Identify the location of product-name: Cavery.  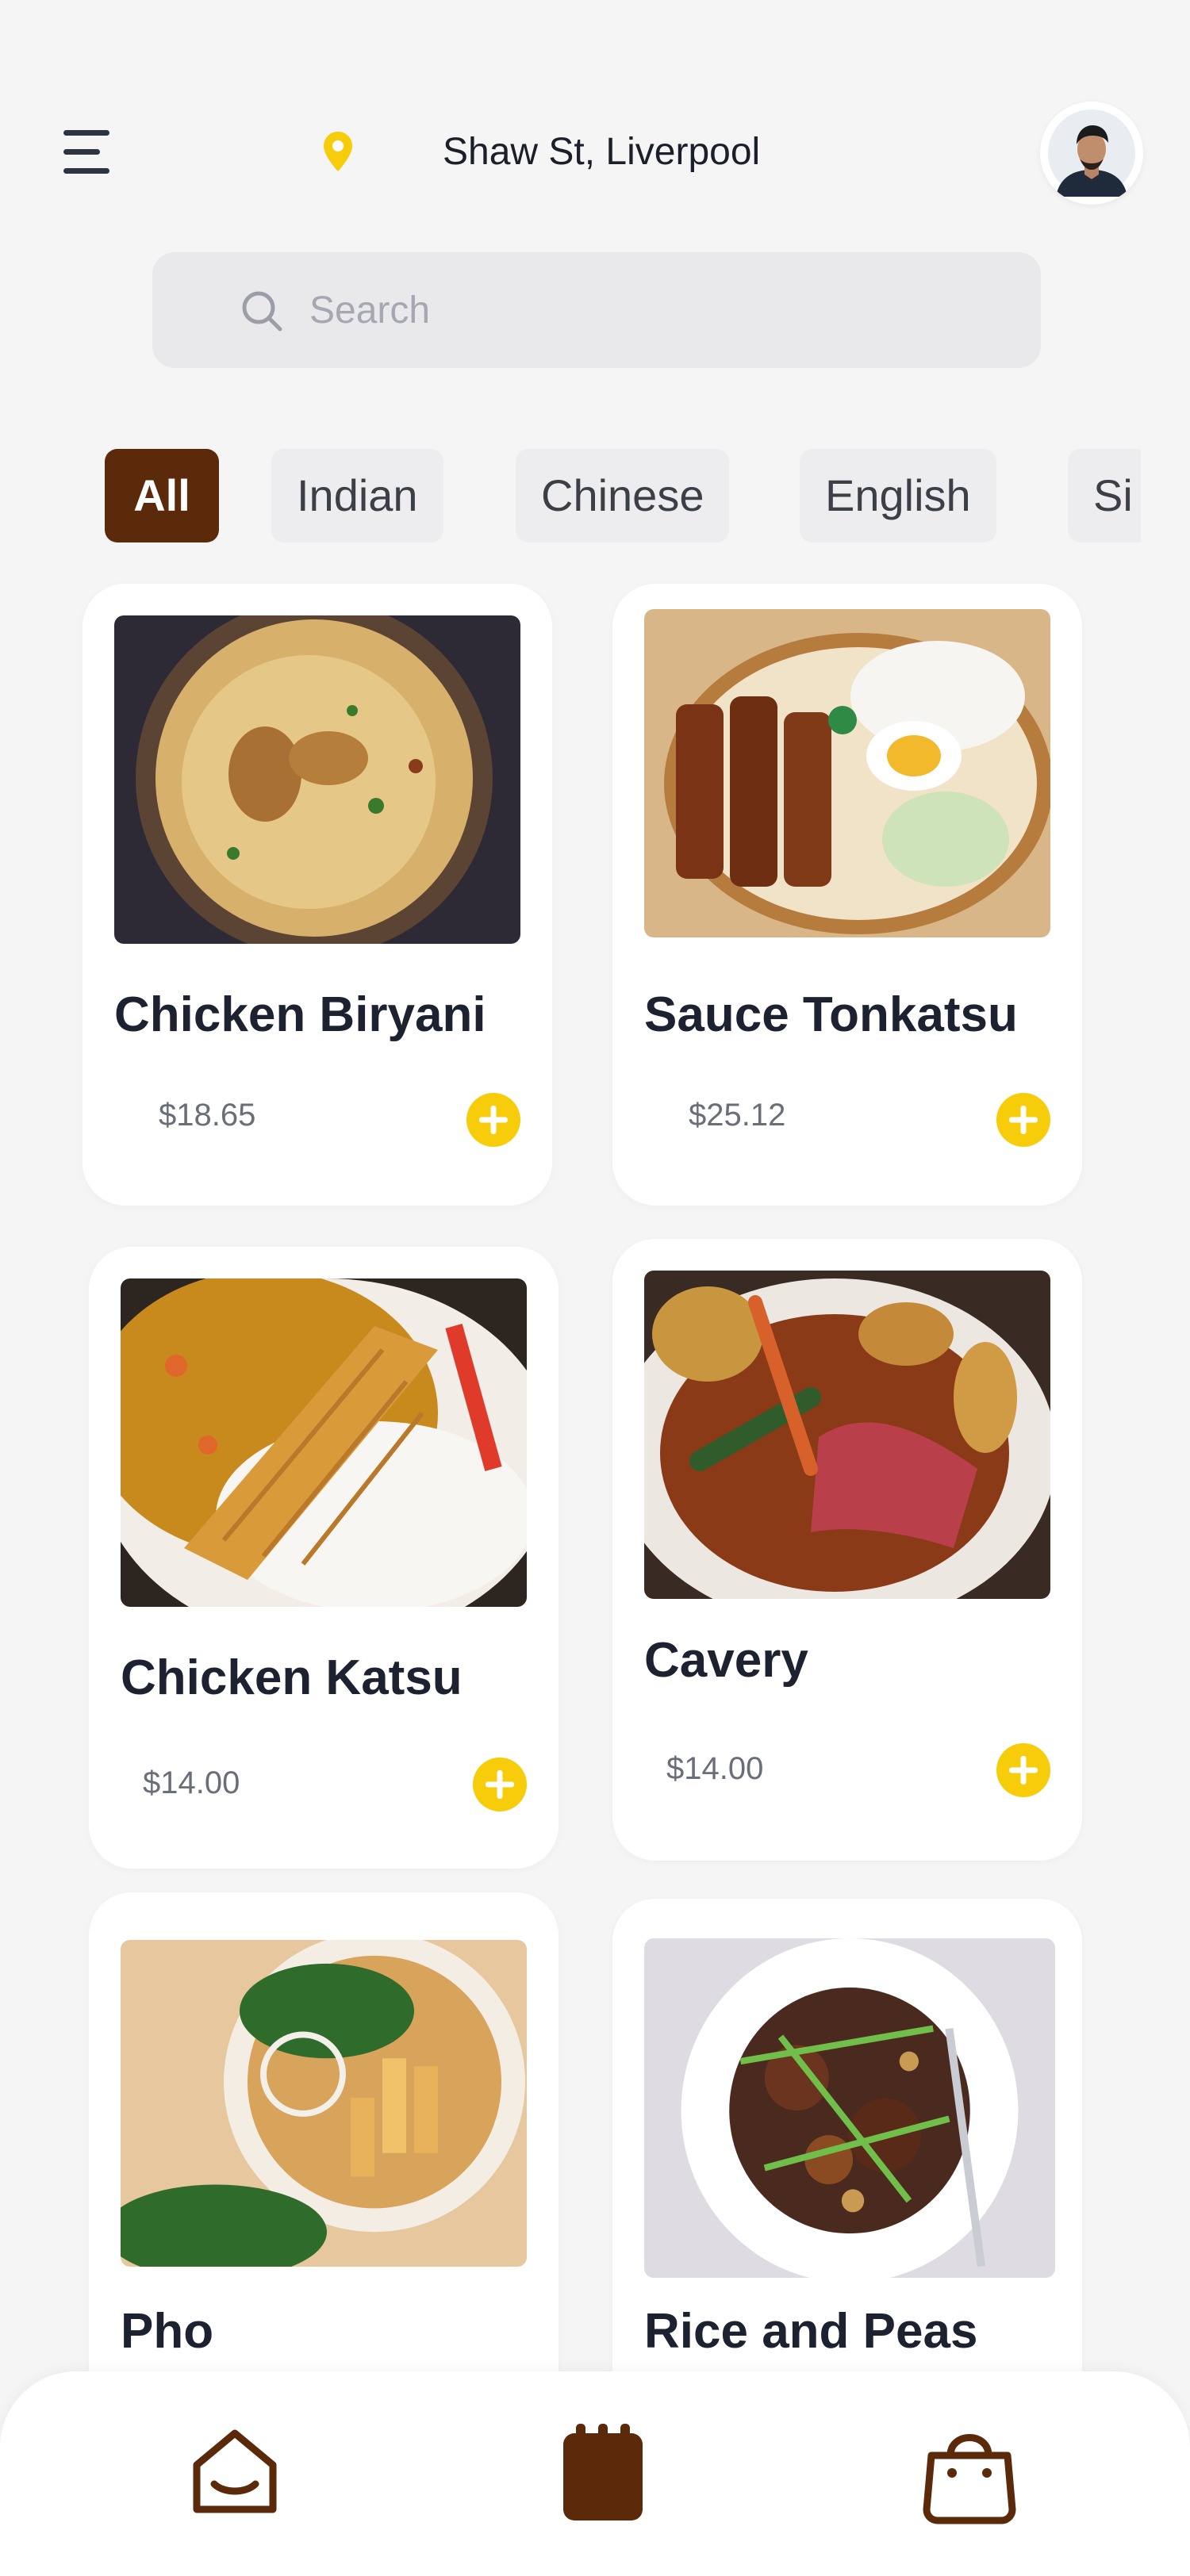
(726, 1661).